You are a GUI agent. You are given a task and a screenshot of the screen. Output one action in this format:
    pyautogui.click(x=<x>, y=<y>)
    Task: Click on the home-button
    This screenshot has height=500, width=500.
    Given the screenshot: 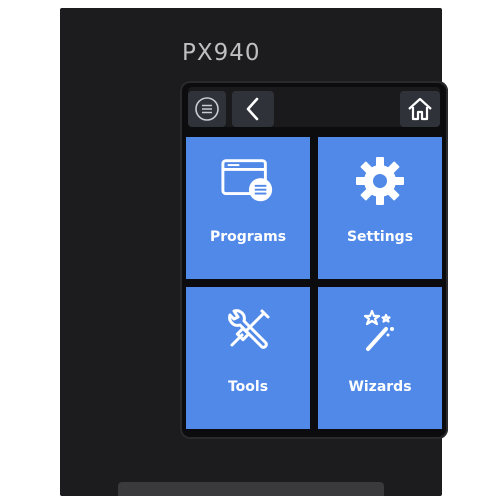 What is the action you would take?
    pyautogui.click(x=420, y=109)
    